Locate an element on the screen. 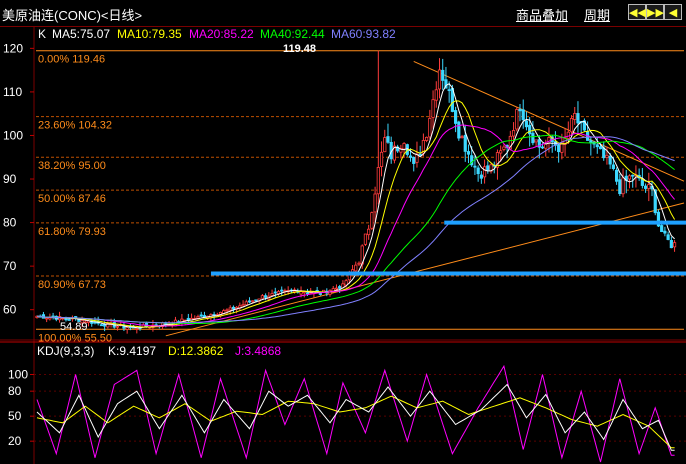  kdj-j-value: J:3.4868 is located at coordinates (258, 351).